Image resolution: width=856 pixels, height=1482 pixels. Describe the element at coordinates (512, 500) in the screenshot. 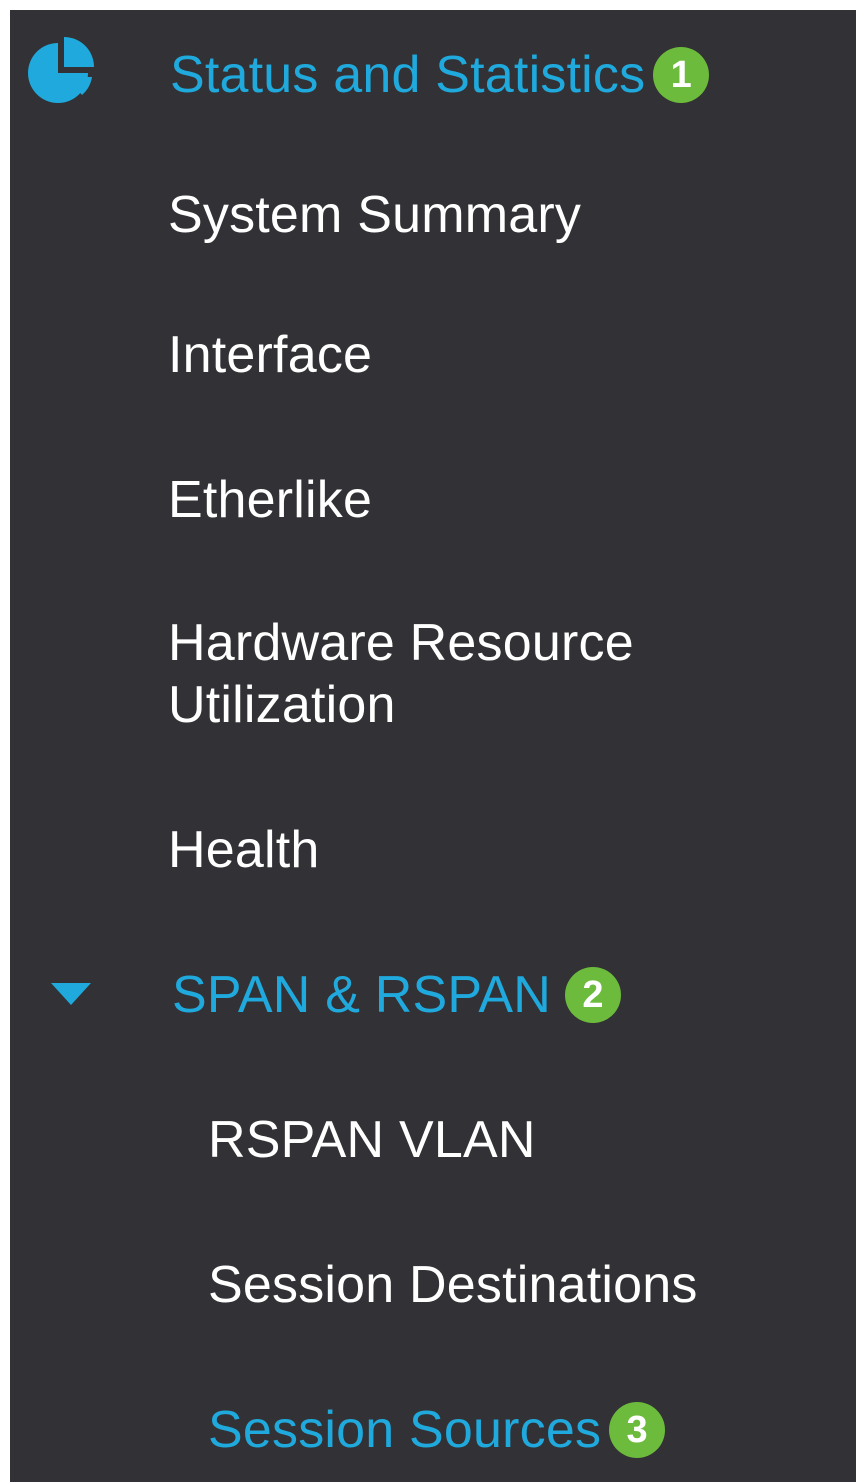

I see `menu-item-etherlike: Etherlike` at that location.